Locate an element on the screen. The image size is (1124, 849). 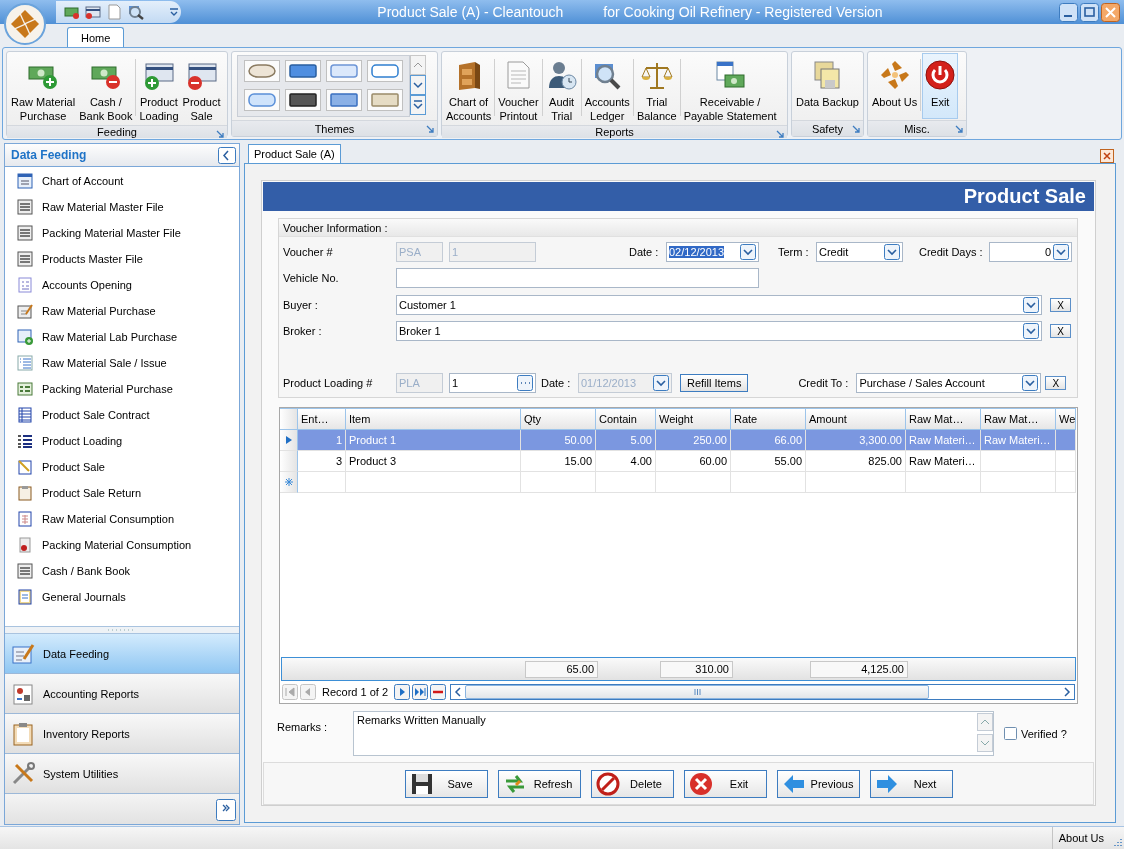
magnifier-icon is located at coordinates (136, 12).